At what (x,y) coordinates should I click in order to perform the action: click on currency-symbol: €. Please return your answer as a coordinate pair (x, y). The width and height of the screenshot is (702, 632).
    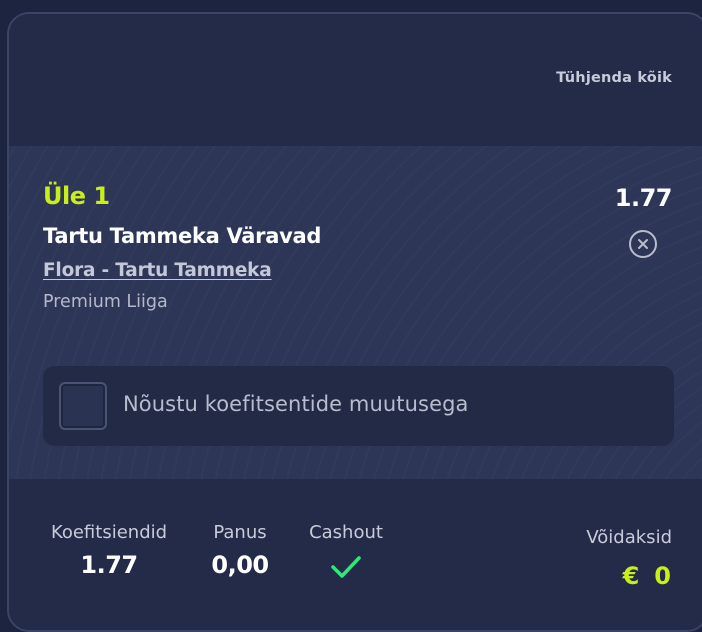
    Looking at the image, I should click on (631, 576).